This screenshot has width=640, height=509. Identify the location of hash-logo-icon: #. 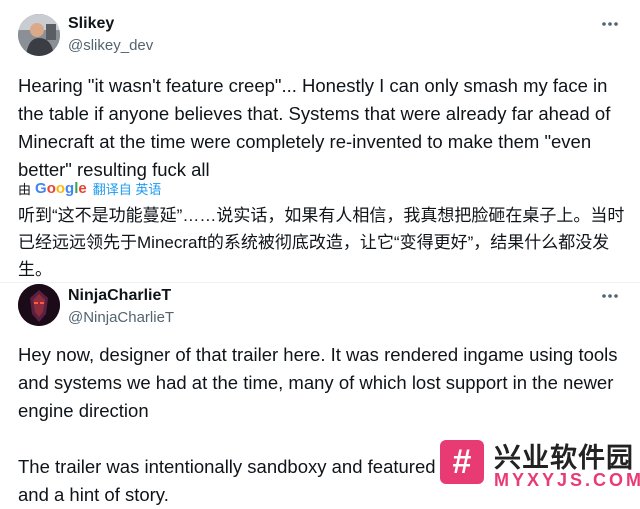
(462, 462).